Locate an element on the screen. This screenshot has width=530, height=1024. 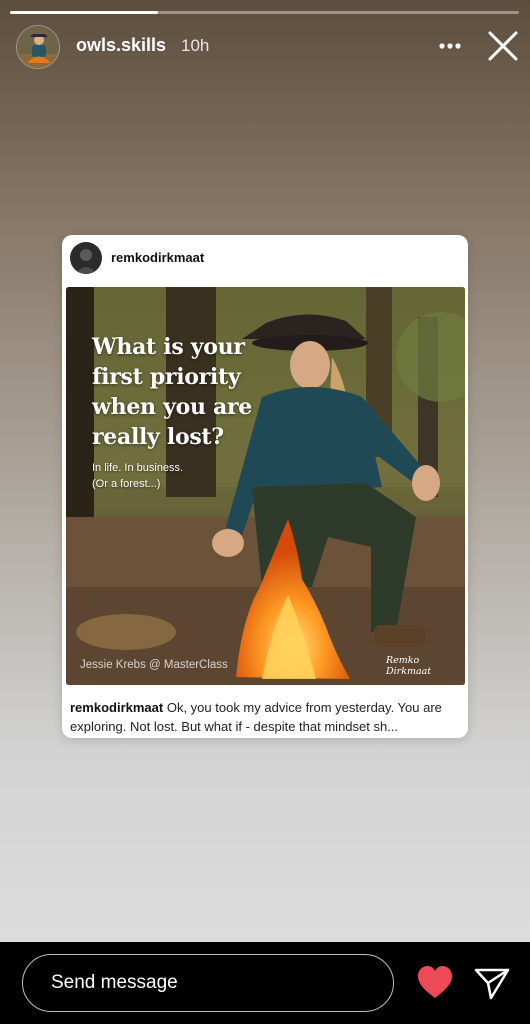
reply-bar is located at coordinates (265, 983).